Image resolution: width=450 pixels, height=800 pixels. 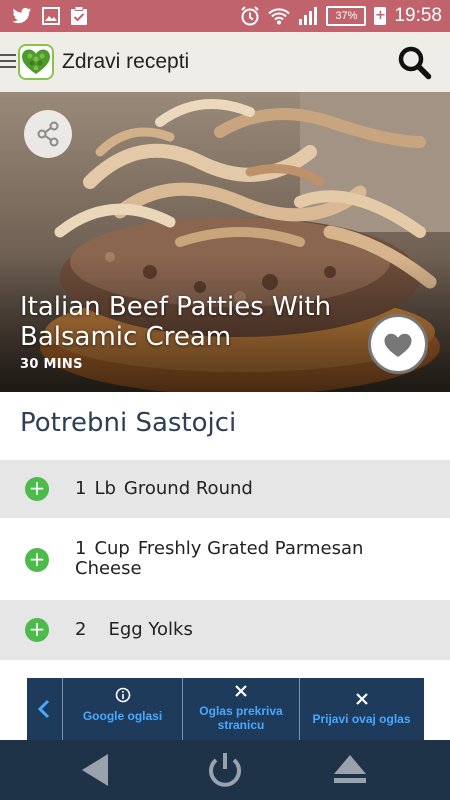 I want to click on ingredient-row: + 2 Egg Yolks, so click(x=225, y=630).